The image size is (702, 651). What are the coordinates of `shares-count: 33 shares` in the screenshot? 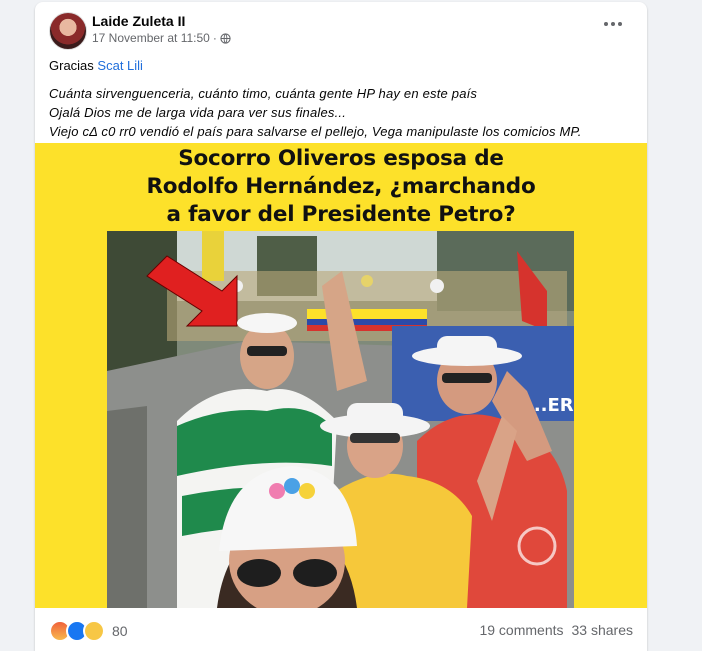 It's located at (602, 630).